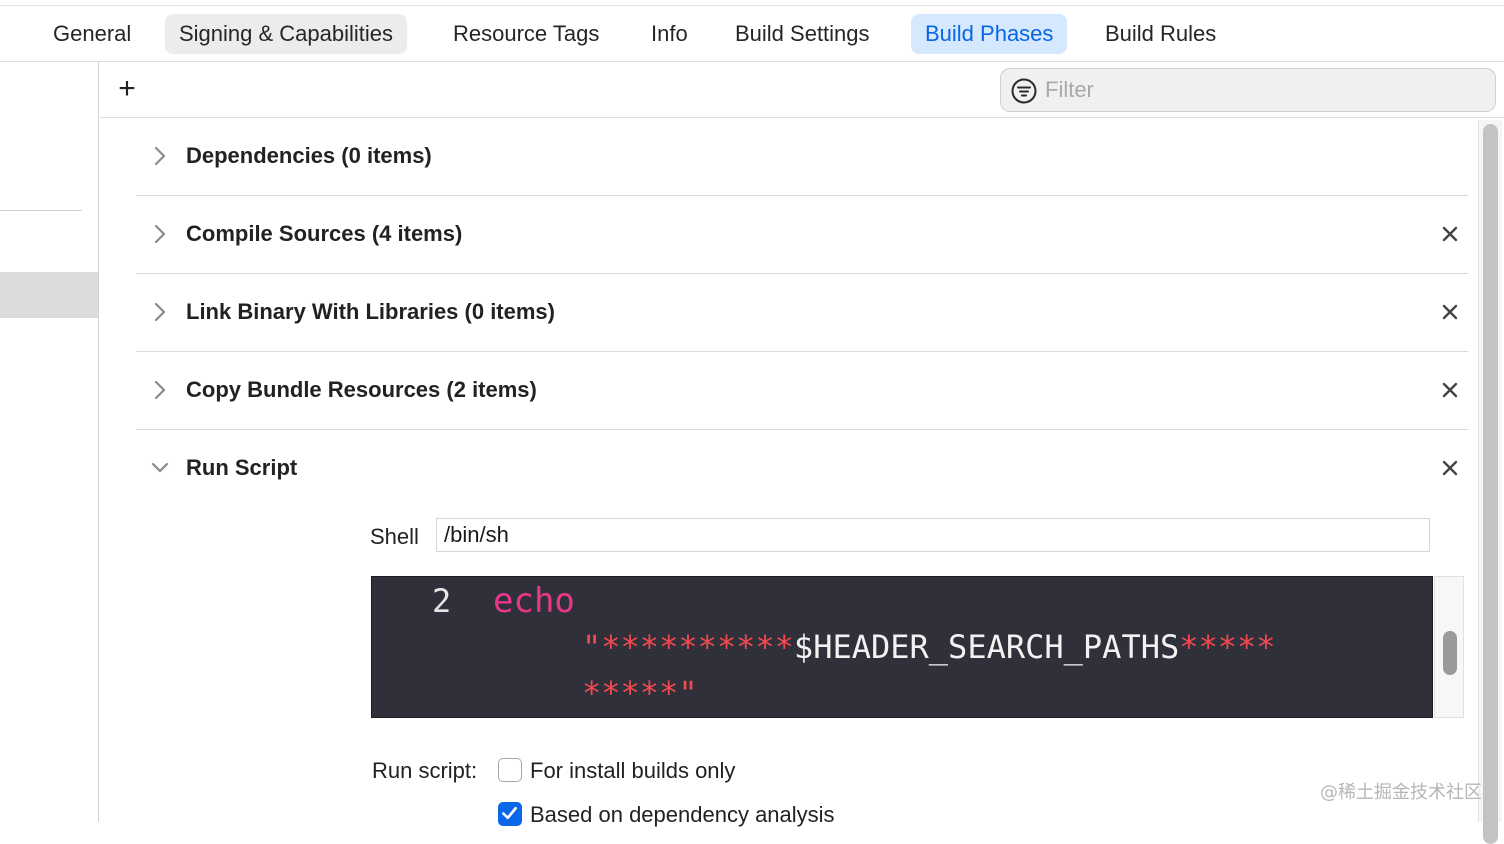 The image size is (1504, 844). I want to click on install-builds-only-label: For install builds only, so click(632, 771).